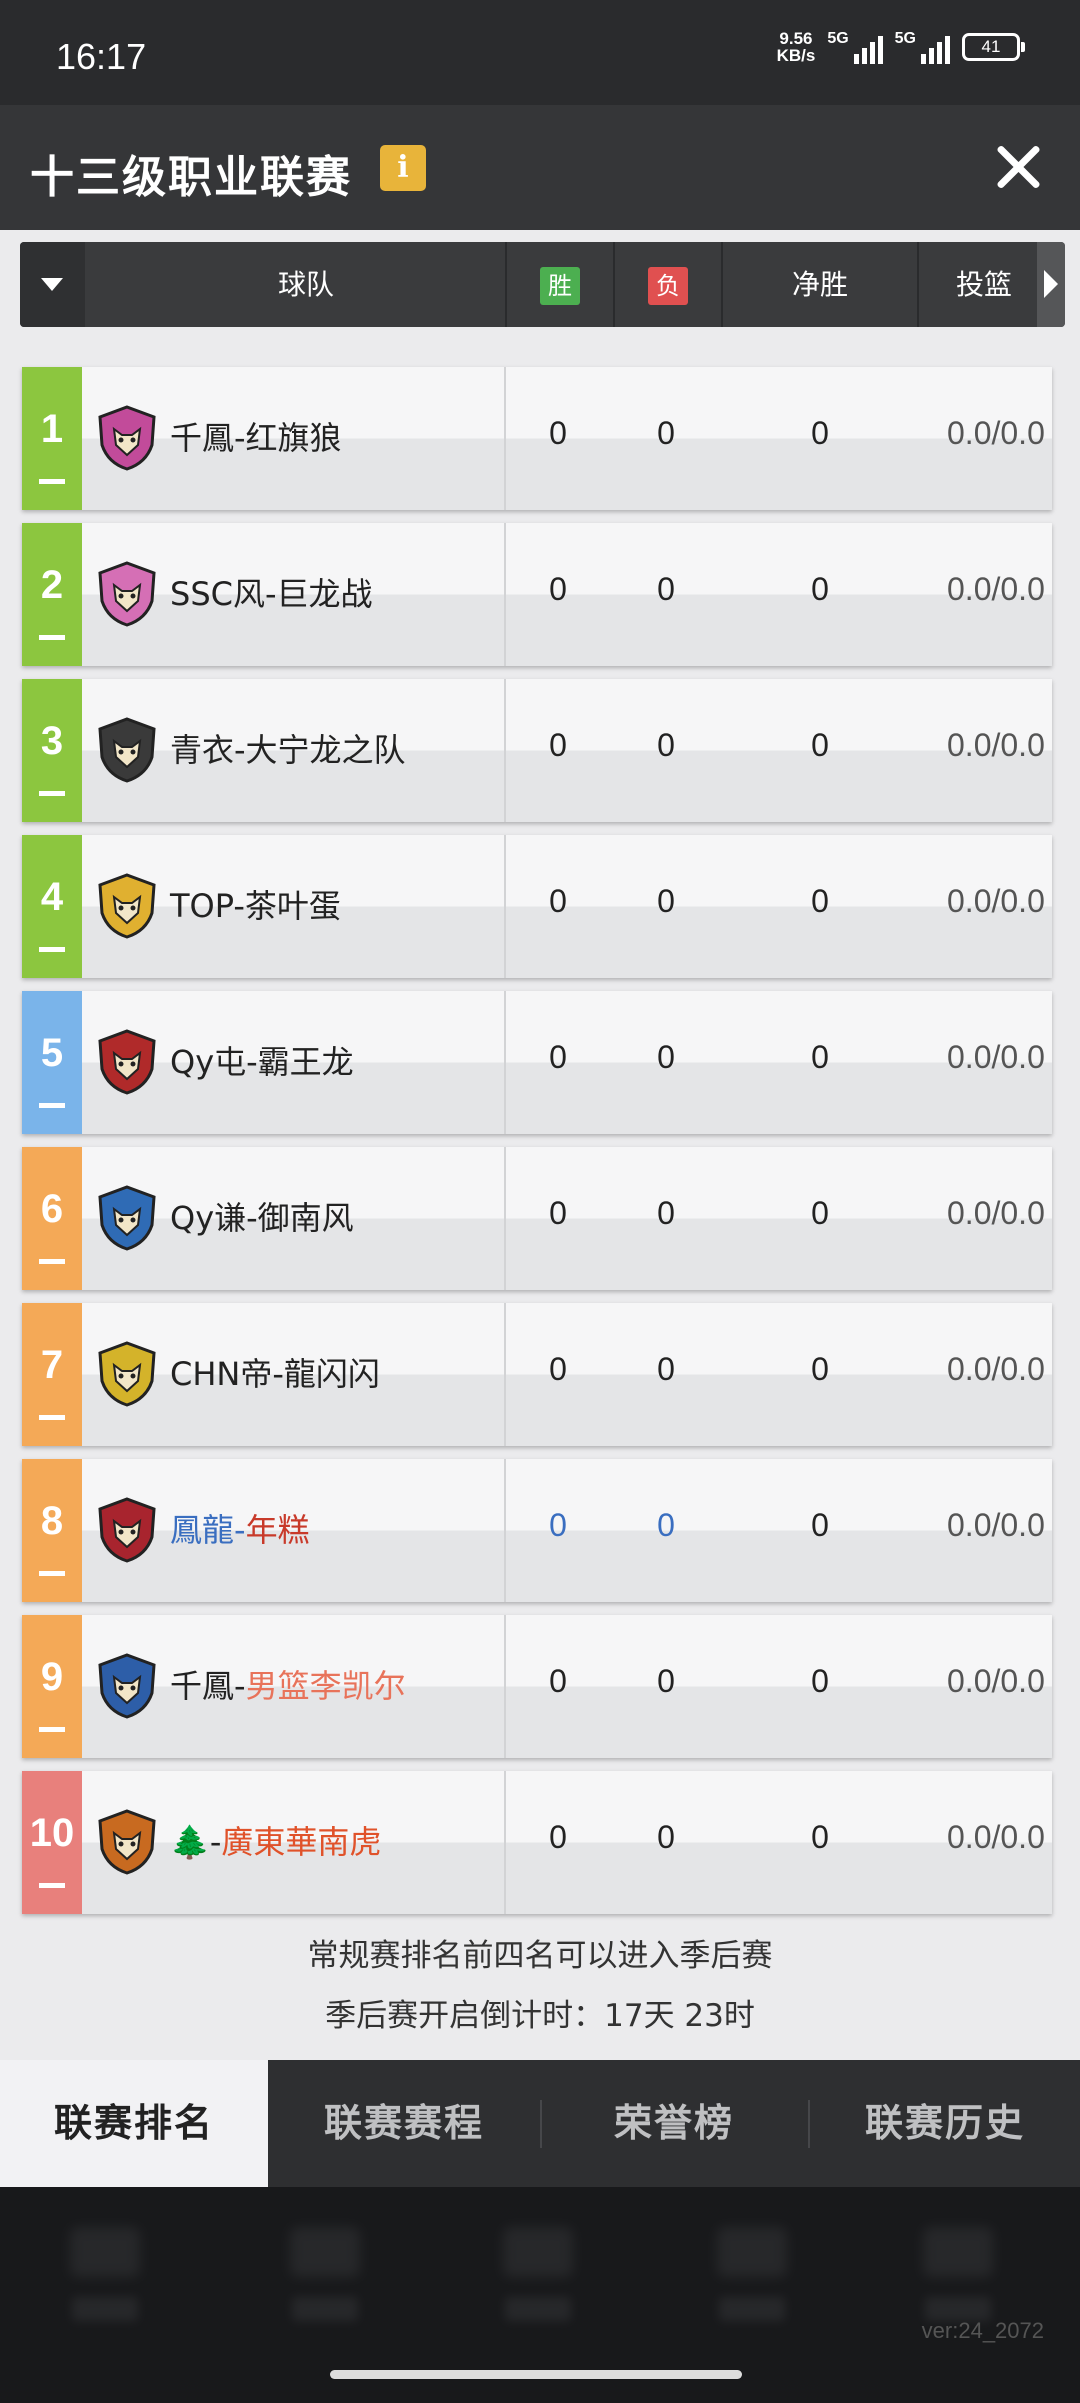 The width and height of the screenshot is (1080, 2403). What do you see at coordinates (301, 1842) in the screenshot?
I see `team-name-part: 廣東華南虎` at bounding box center [301, 1842].